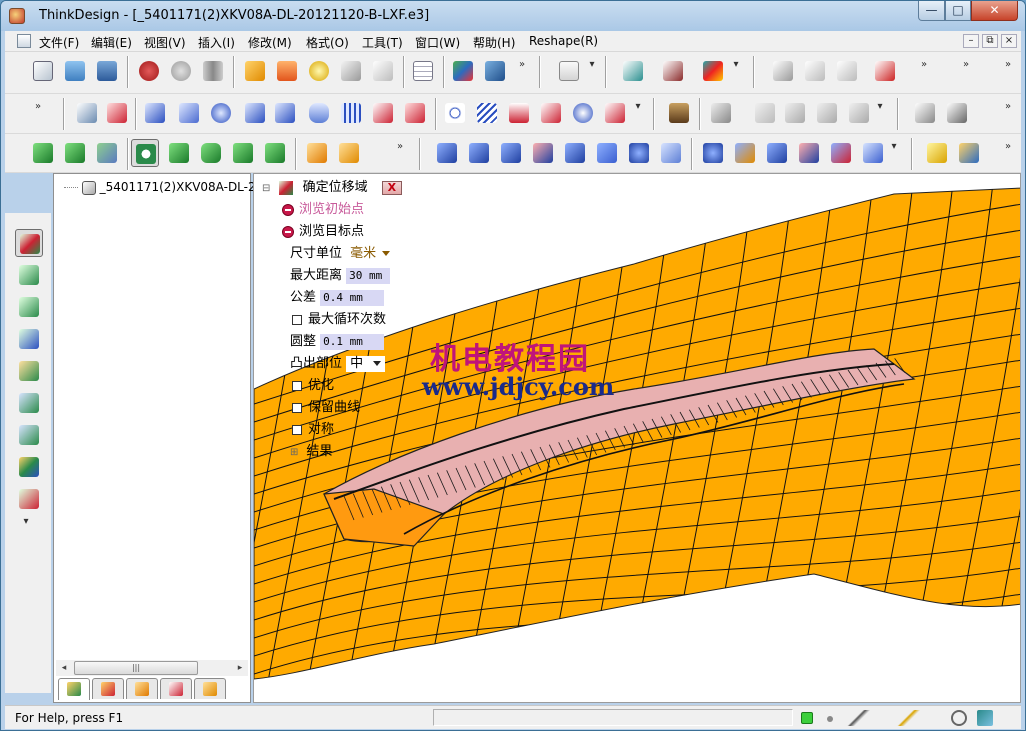 This screenshot has width=1026, height=731. What do you see at coordinates (985, 718) in the screenshot?
I see `view-mode-icon` at bounding box center [985, 718].